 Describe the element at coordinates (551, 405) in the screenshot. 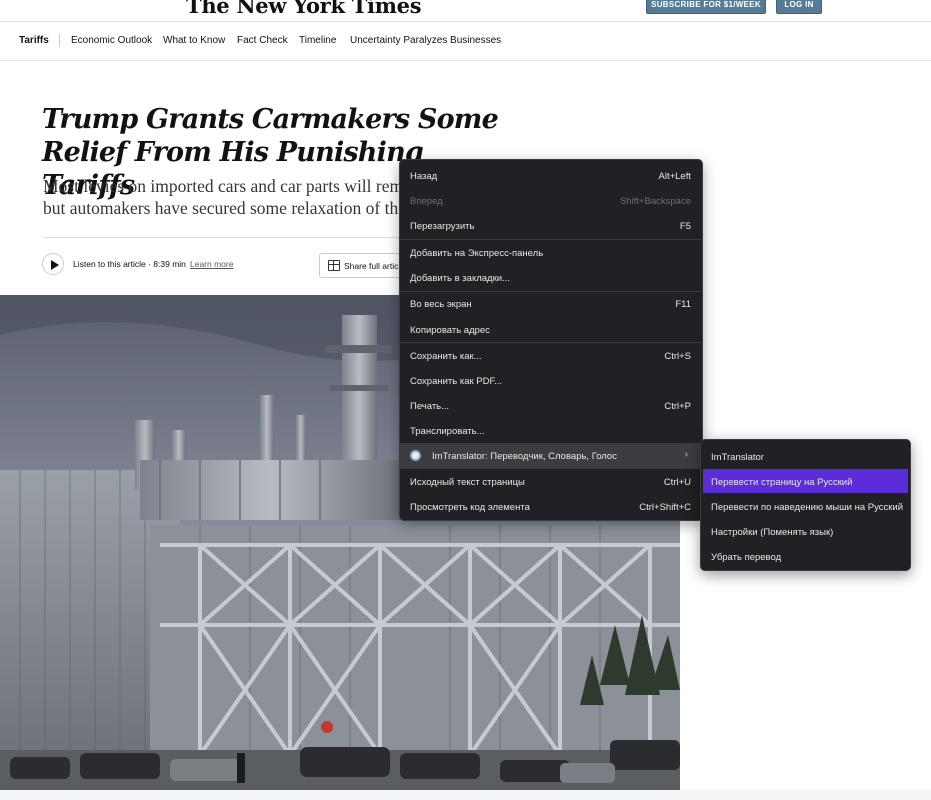

I see `menu-item-print: Печать... Ctrl+P` at that location.